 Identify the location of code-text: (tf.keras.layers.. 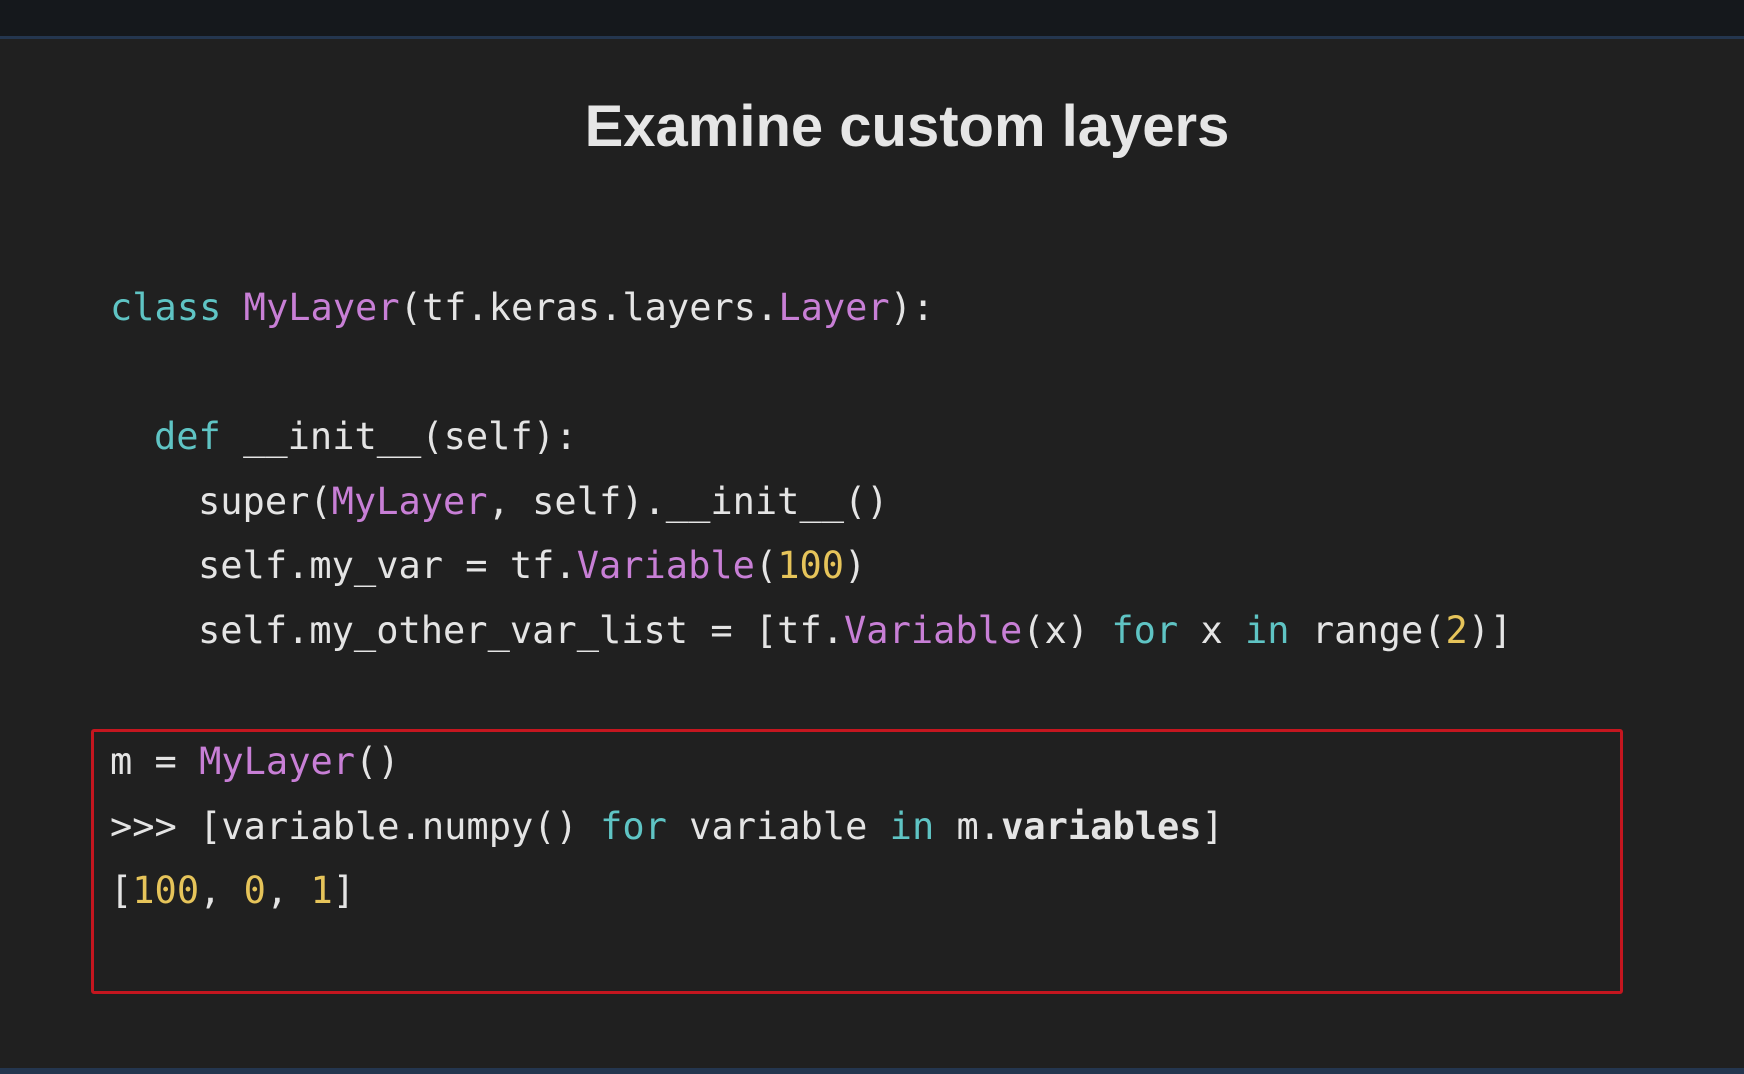
(589, 307).